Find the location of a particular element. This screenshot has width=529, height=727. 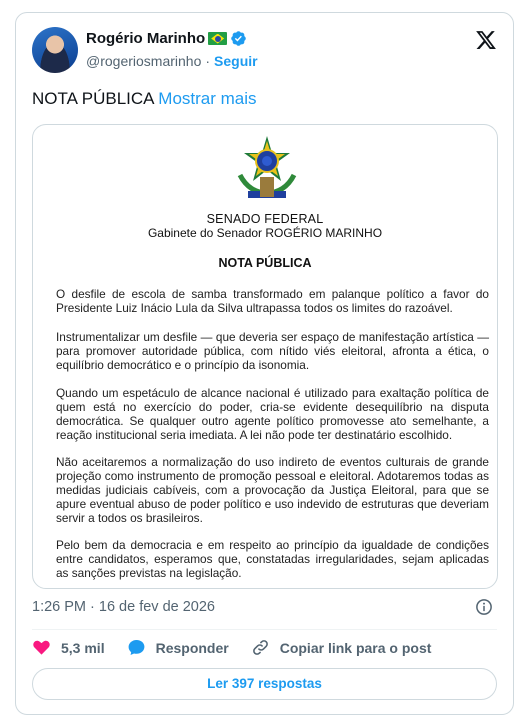

copy-link-label: Copiar link para o post is located at coordinates (355, 647).